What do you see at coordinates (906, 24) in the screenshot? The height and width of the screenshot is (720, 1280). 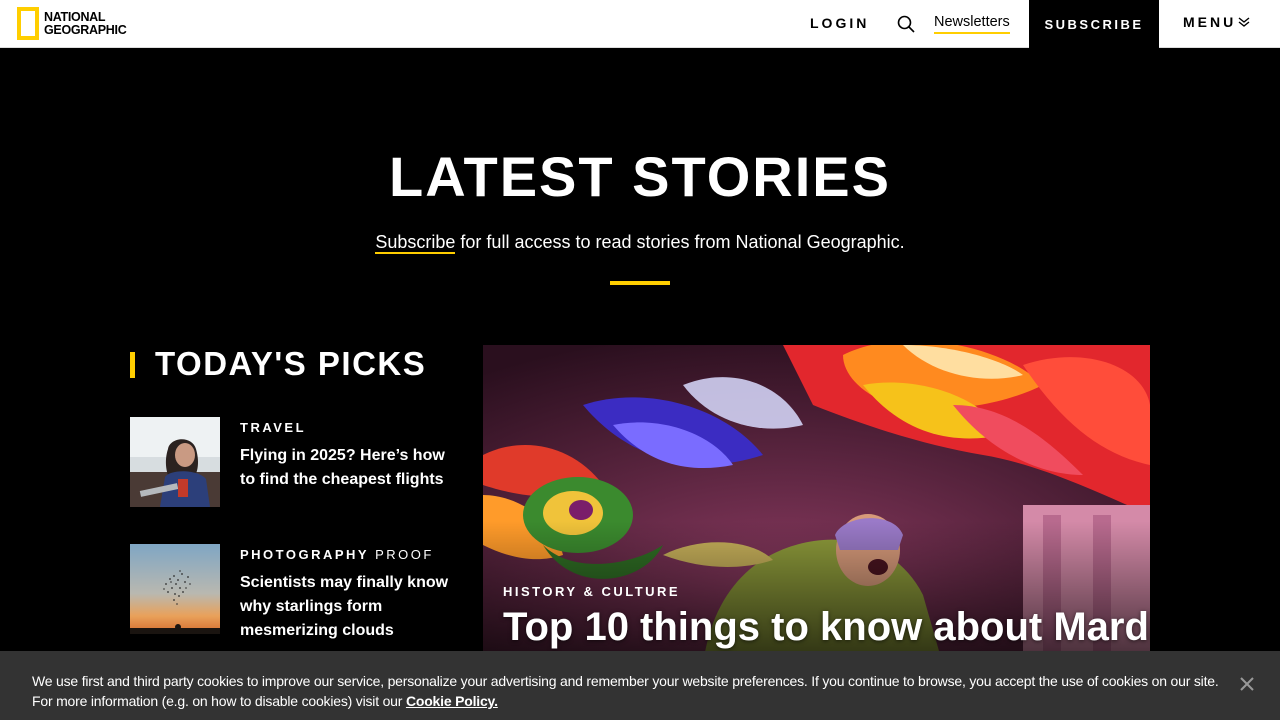 I see `search-icon` at bounding box center [906, 24].